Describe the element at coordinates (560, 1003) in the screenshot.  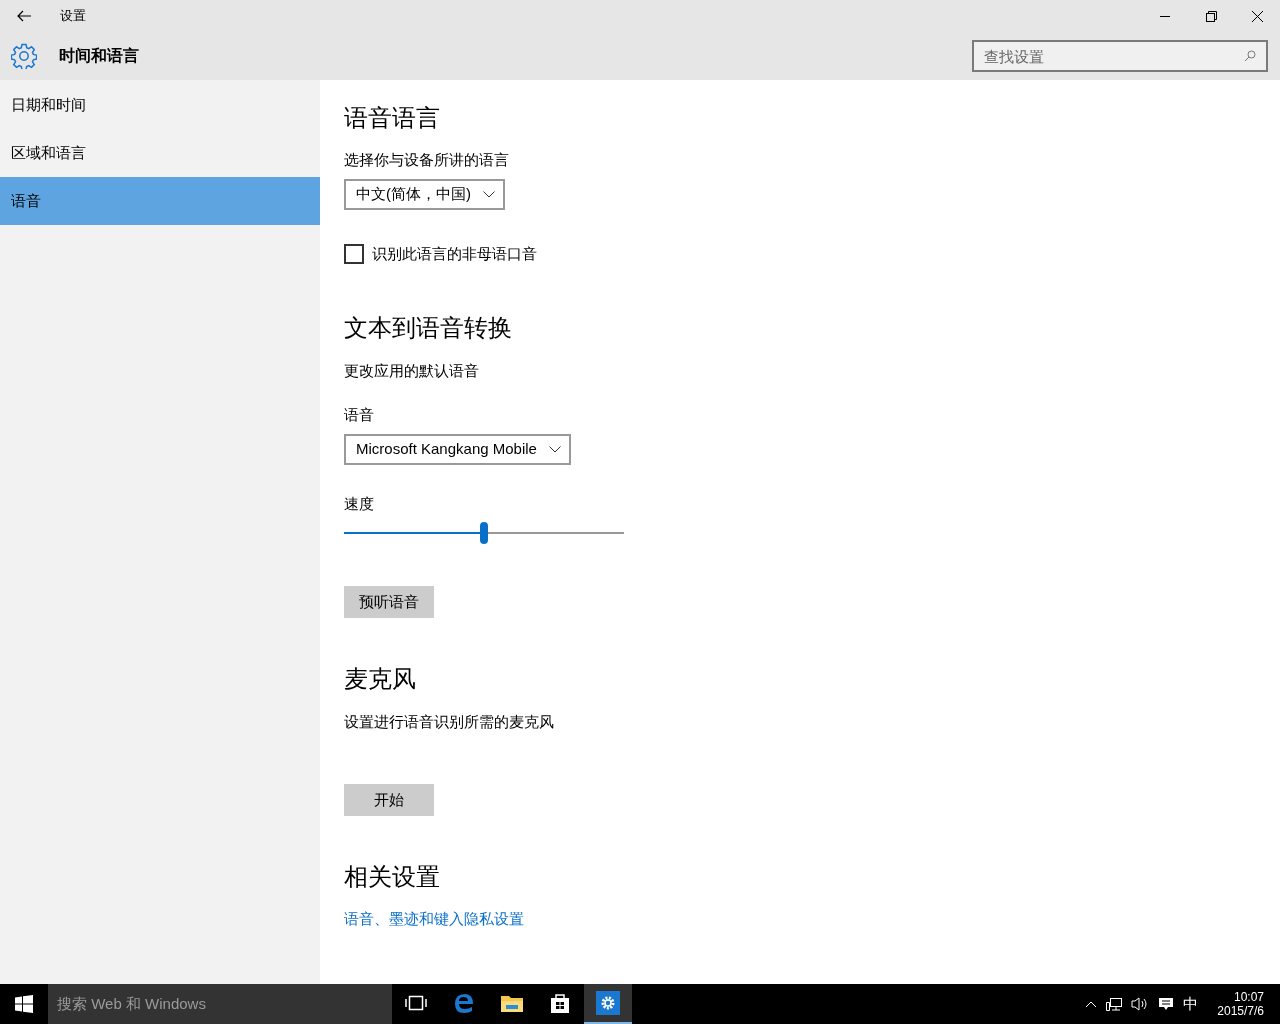
I see `shopping-bag-icon` at that location.